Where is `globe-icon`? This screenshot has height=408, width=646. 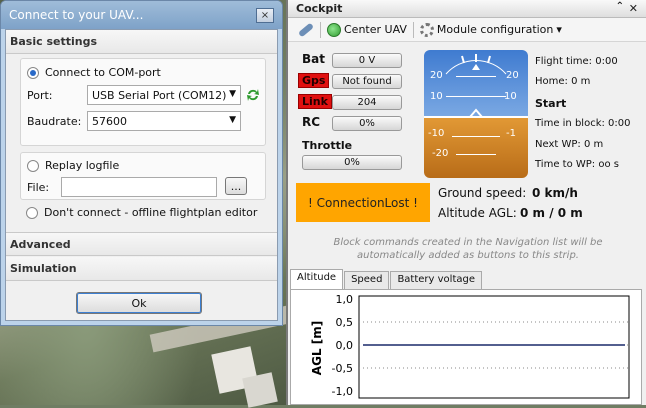
globe-icon is located at coordinates (334, 29).